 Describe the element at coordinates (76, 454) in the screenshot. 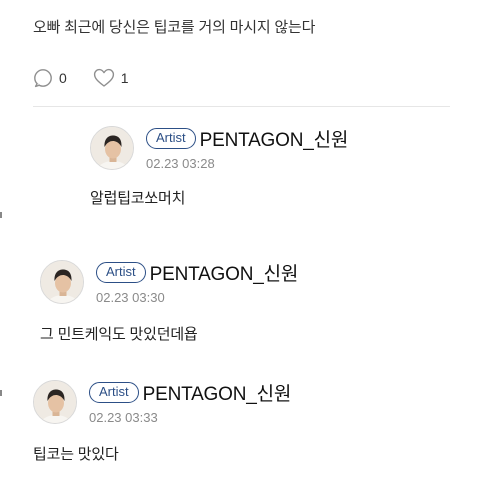

I see `reply-text: 팁코는 맛있다` at that location.